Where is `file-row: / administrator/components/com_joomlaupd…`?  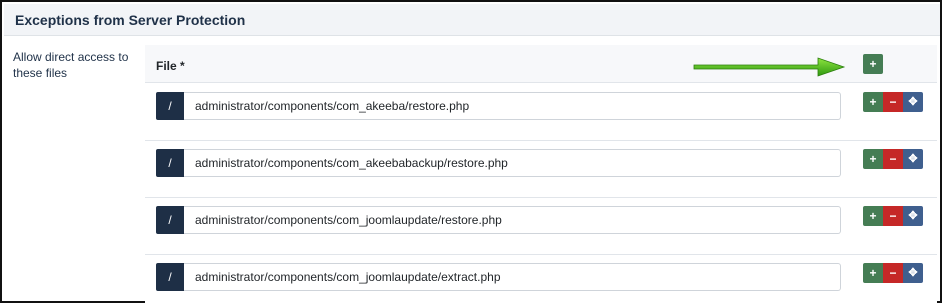
file-row: / administrator/components/com_joomlaupd… is located at coordinates (541, 278).